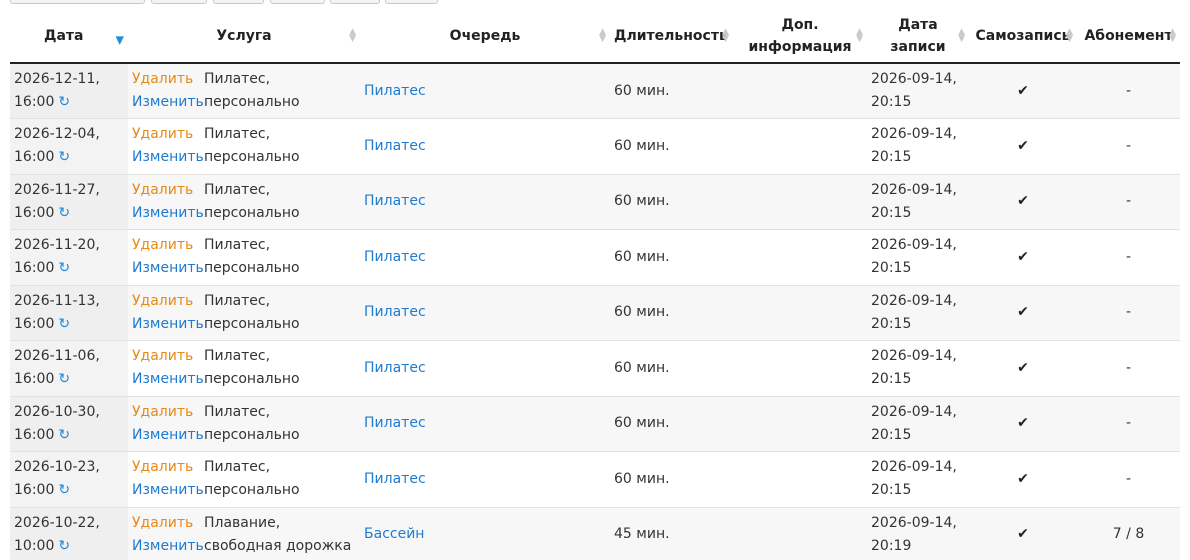 The width and height of the screenshot is (1190, 560). I want to click on column-header-recorded-label-2: записи, so click(918, 47).